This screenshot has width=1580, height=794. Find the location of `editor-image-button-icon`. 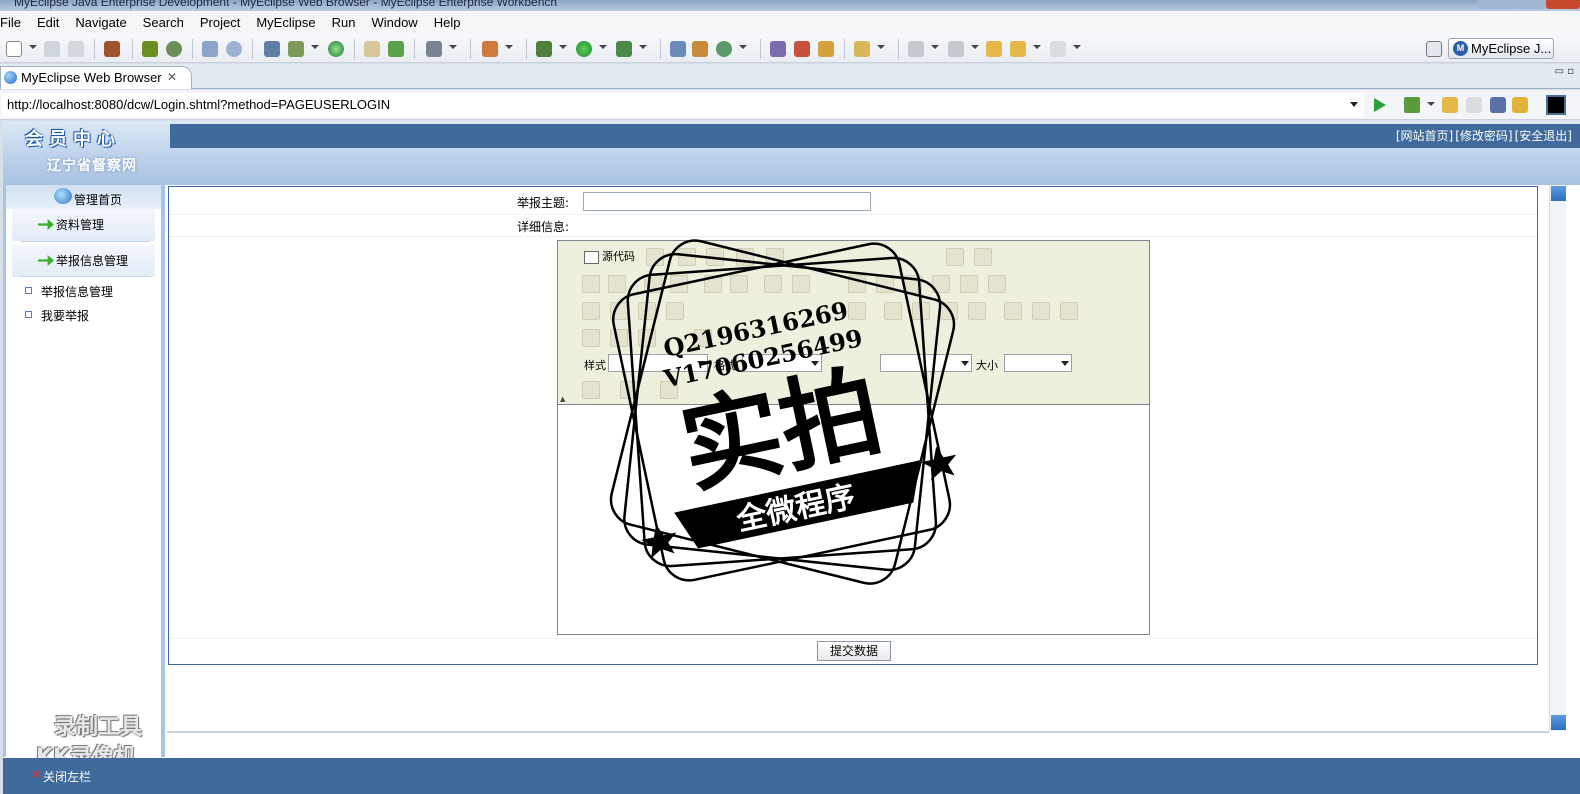

editor-image-button-icon is located at coordinates (969, 284).